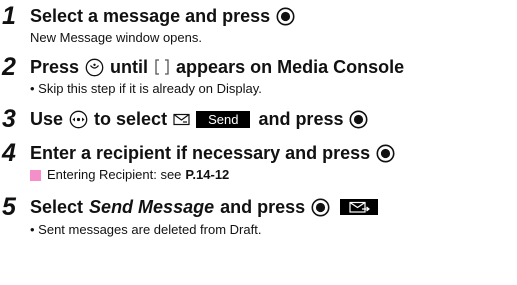 This screenshot has width=517, height=285. Describe the element at coordinates (57, 207) in the screenshot. I see `step-title-text: Select` at that location.